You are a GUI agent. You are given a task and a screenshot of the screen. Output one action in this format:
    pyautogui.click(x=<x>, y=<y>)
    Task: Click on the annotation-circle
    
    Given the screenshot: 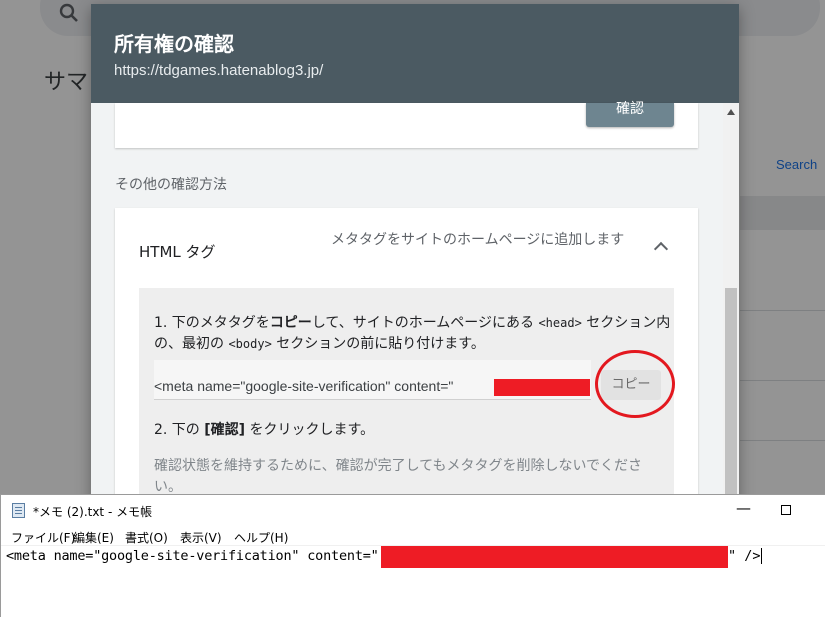 What is the action you would take?
    pyautogui.click(x=635, y=384)
    